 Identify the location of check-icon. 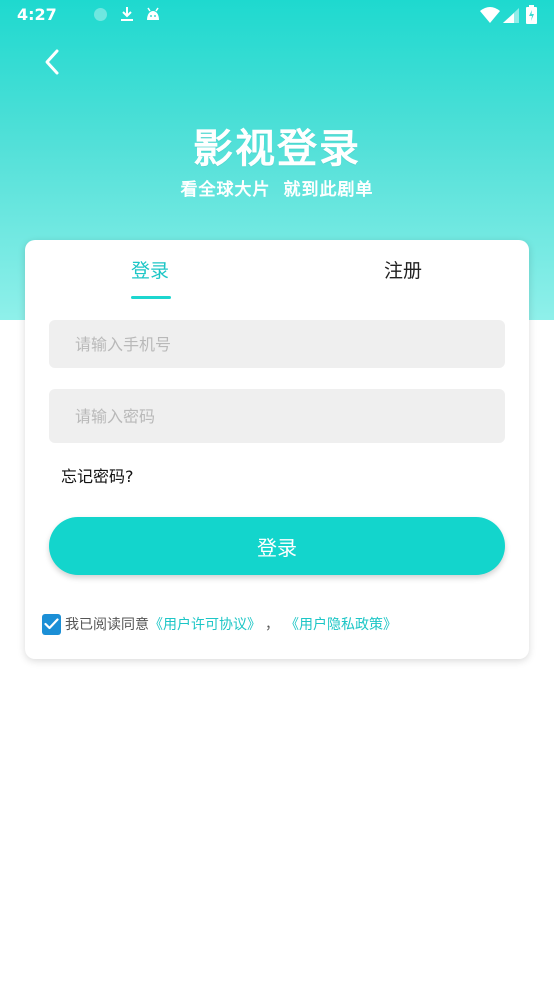
(51, 624).